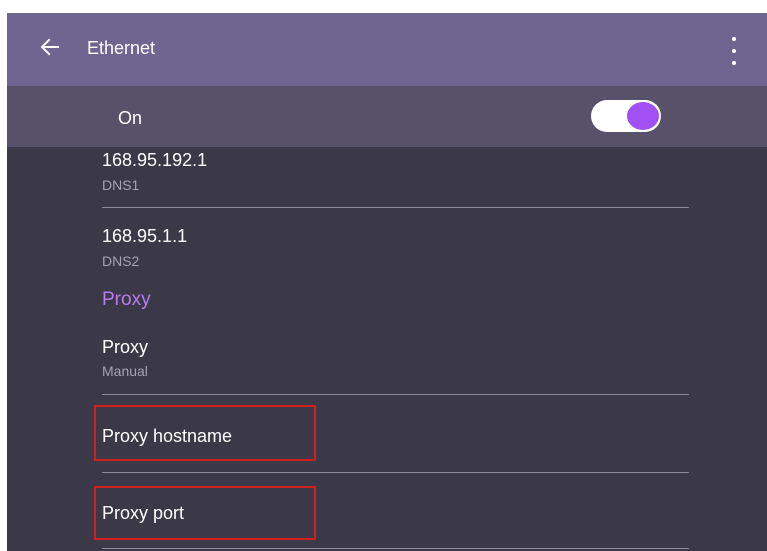  What do you see at coordinates (126, 299) in the screenshot?
I see `proxy-section-header: Proxy` at bounding box center [126, 299].